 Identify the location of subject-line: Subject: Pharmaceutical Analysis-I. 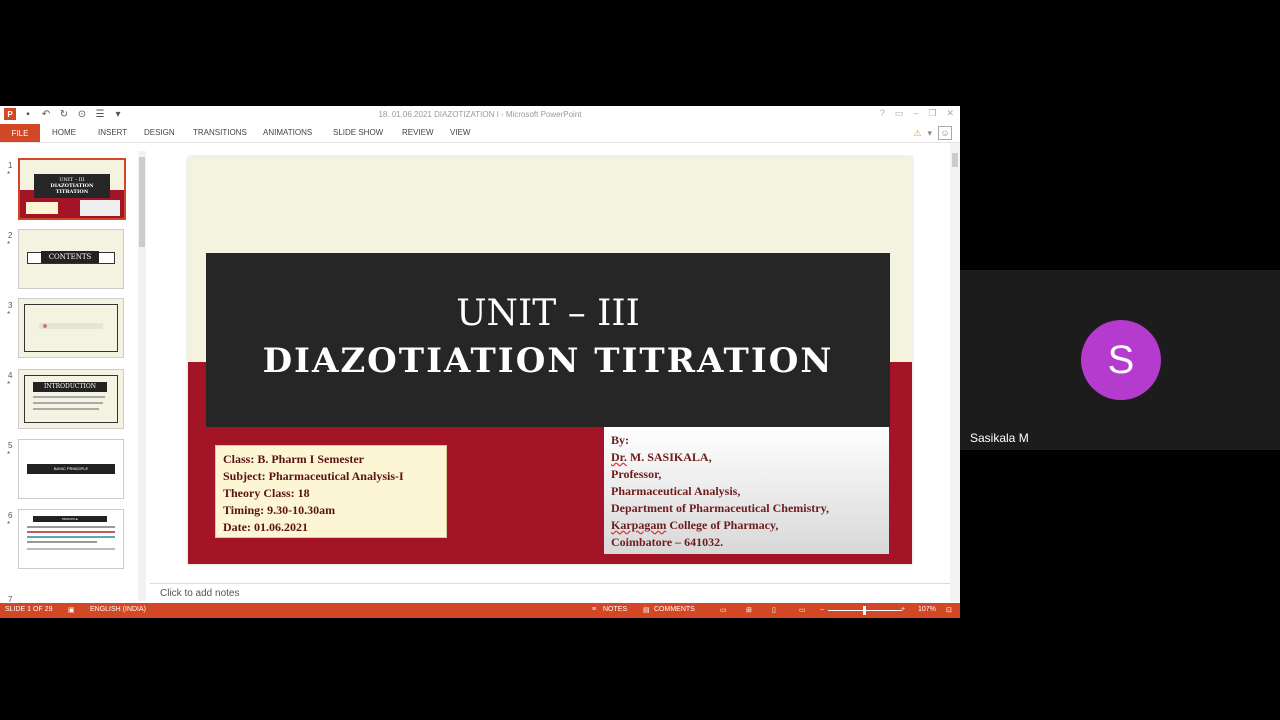
(313, 476).